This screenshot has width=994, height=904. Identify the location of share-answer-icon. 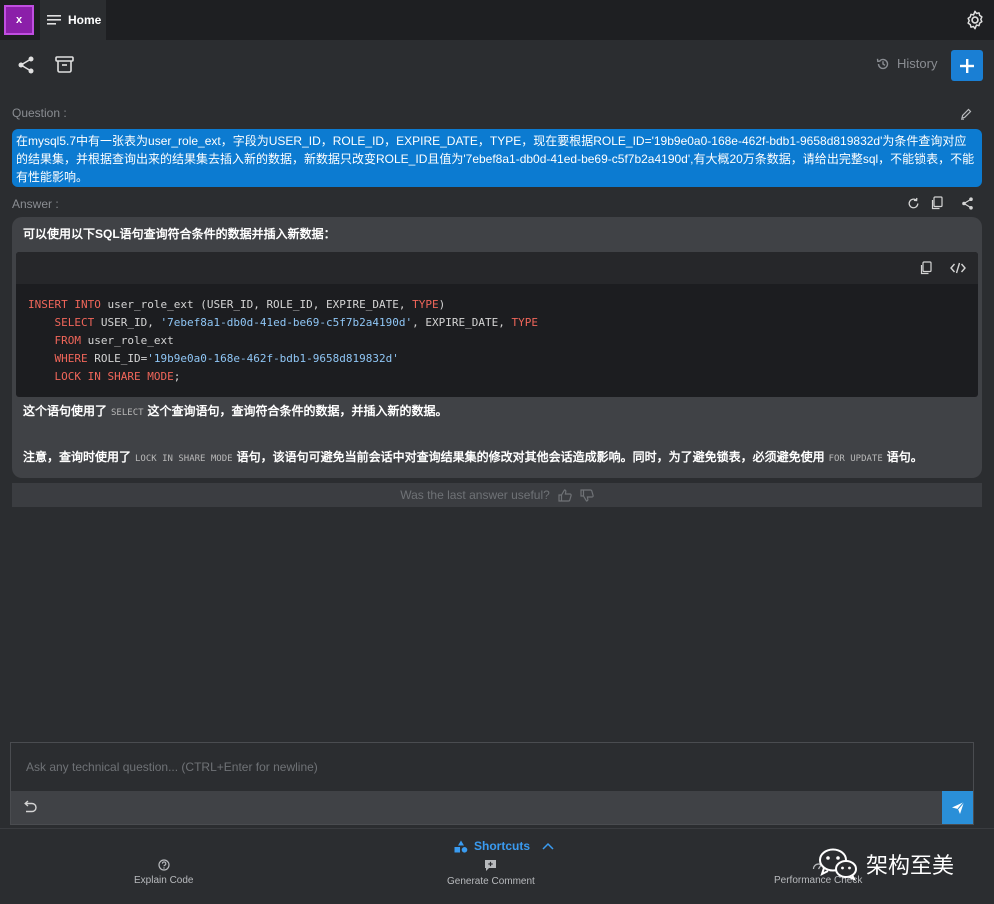
(967, 203).